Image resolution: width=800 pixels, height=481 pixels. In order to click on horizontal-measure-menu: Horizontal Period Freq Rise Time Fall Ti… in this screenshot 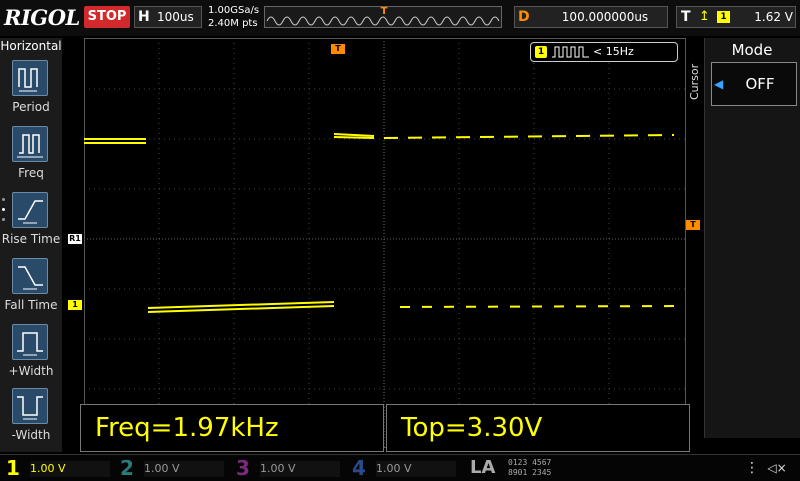, I will do `click(31, 245)`.